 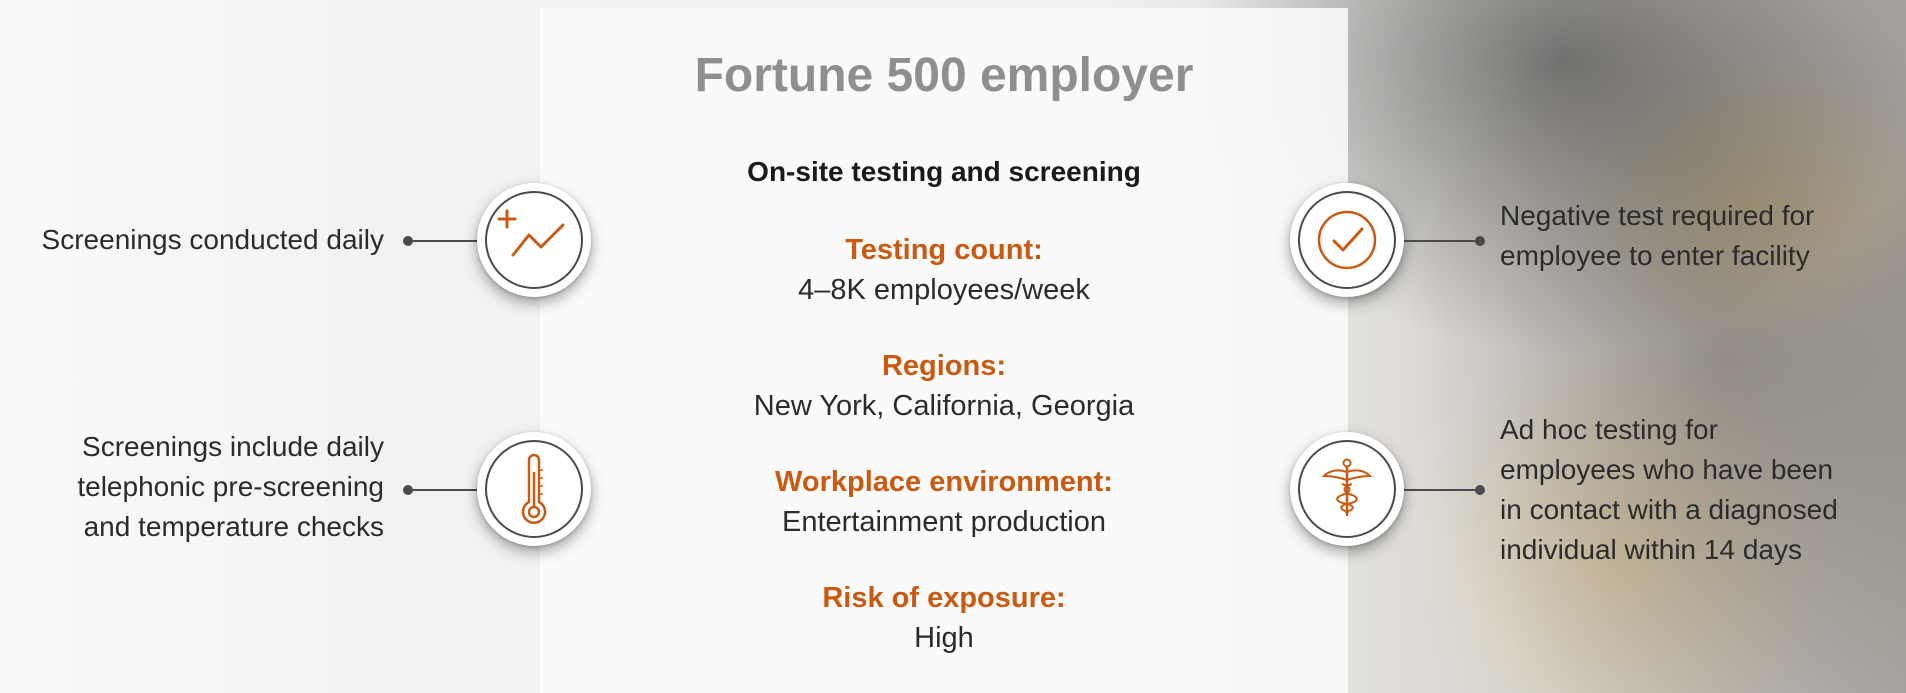 I want to click on left-item-line: telephonic pre-screening, so click(x=230, y=486).